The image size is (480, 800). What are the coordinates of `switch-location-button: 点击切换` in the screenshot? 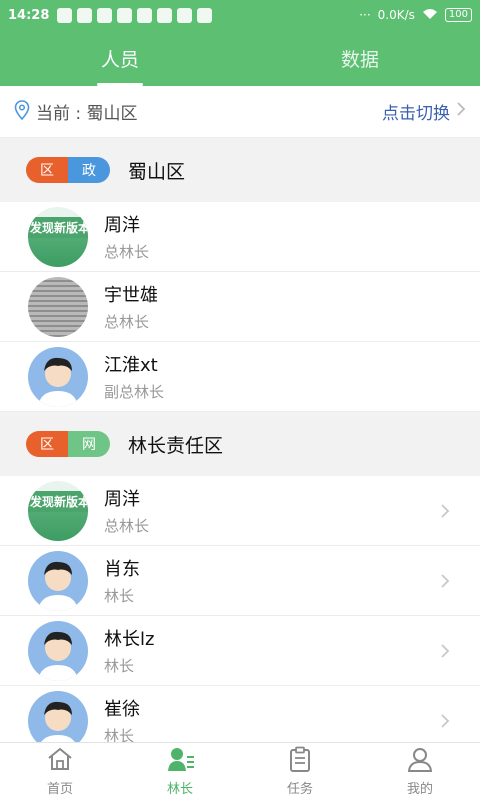 It's located at (424, 111).